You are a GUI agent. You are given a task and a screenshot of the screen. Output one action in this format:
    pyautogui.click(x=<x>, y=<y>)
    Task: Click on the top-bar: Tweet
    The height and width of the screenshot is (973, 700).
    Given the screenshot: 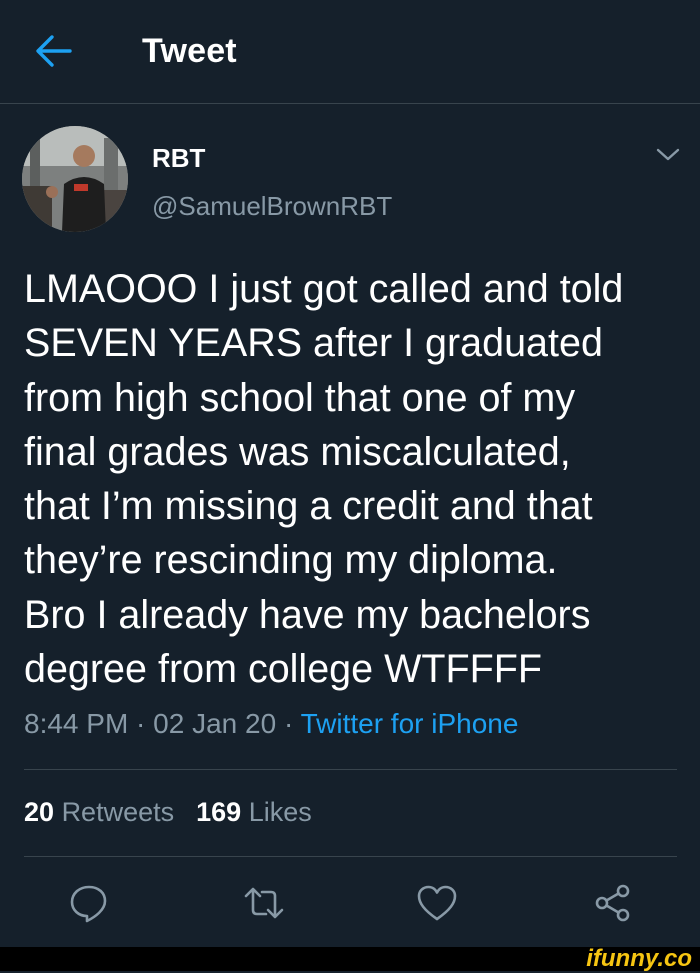 What is the action you would take?
    pyautogui.click(x=350, y=52)
    